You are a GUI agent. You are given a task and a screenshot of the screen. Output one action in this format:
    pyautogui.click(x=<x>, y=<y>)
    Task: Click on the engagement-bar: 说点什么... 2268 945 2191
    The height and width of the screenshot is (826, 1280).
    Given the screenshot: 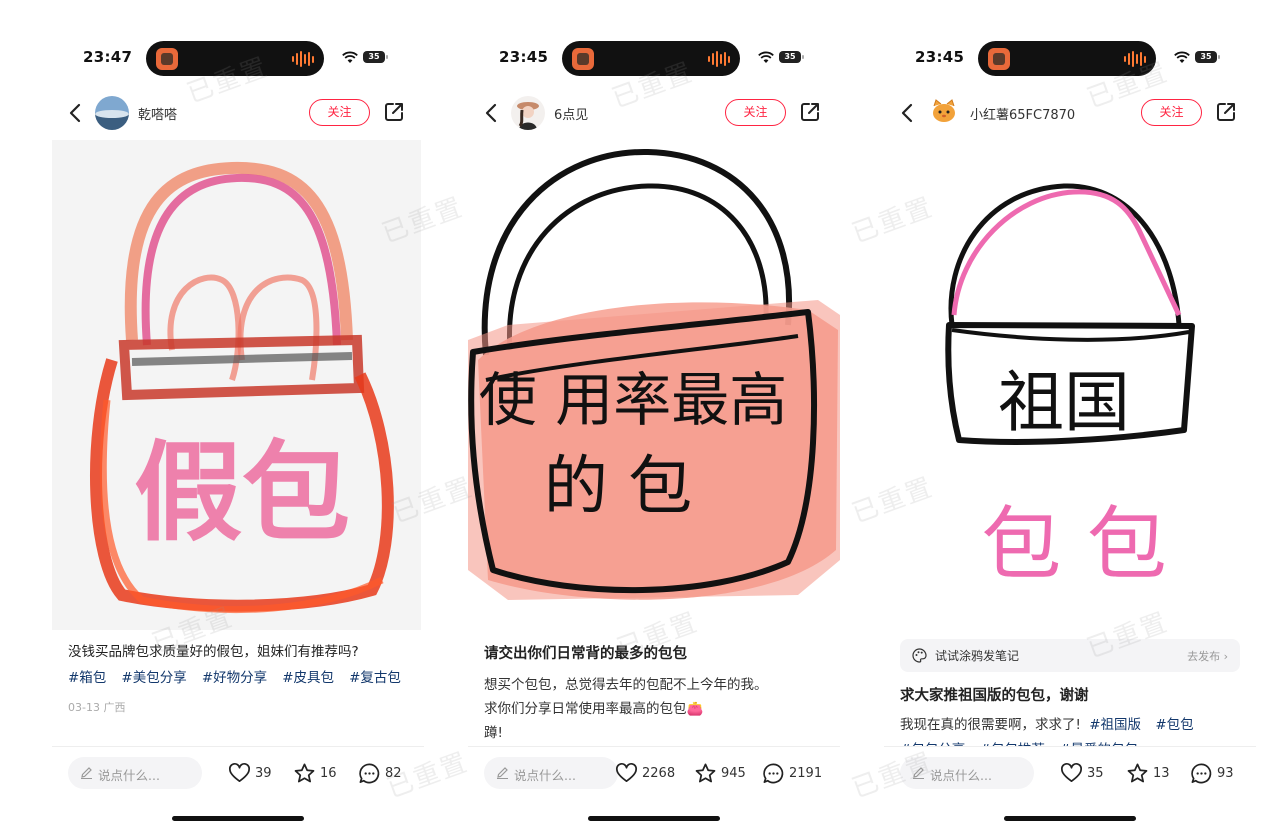 What is the action you would take?
    pyautogui.click(x=654, y=773)
    